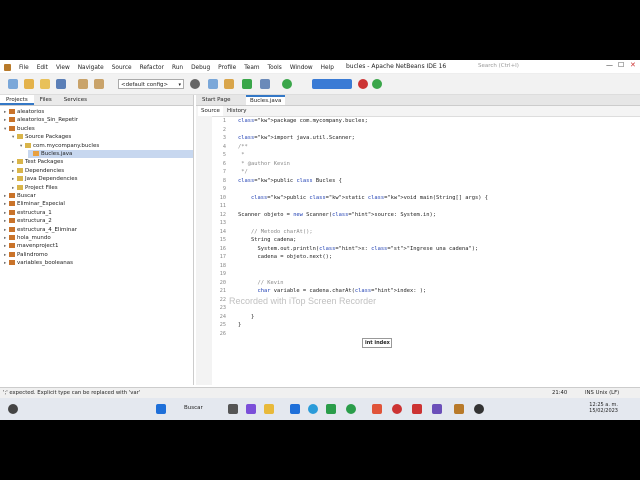  Describe the element at coordinates (222, 206) in the screenshot. I see `line-number: 11` at that location.